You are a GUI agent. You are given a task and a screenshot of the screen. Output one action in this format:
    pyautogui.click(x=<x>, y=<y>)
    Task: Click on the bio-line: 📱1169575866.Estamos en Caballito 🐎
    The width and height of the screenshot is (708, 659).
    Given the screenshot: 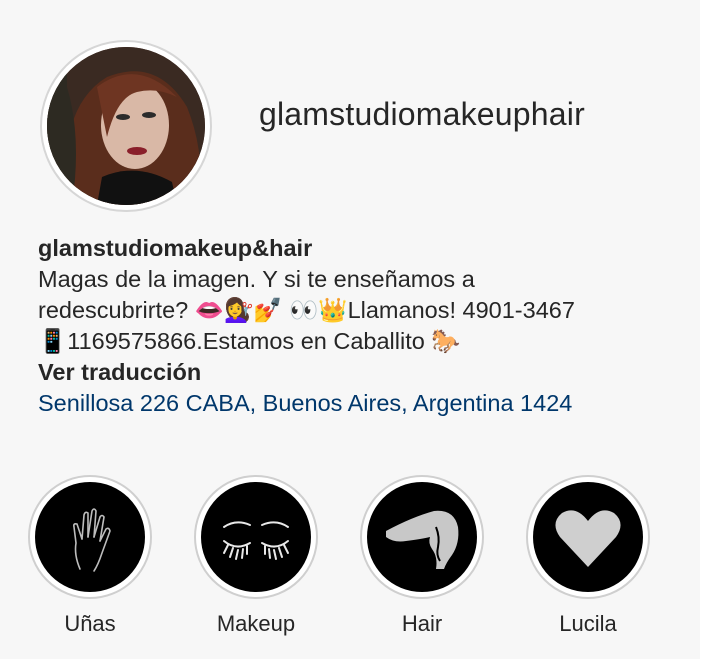 What is the action you would take?
    pyautogui.click(x=249, y=341)
    